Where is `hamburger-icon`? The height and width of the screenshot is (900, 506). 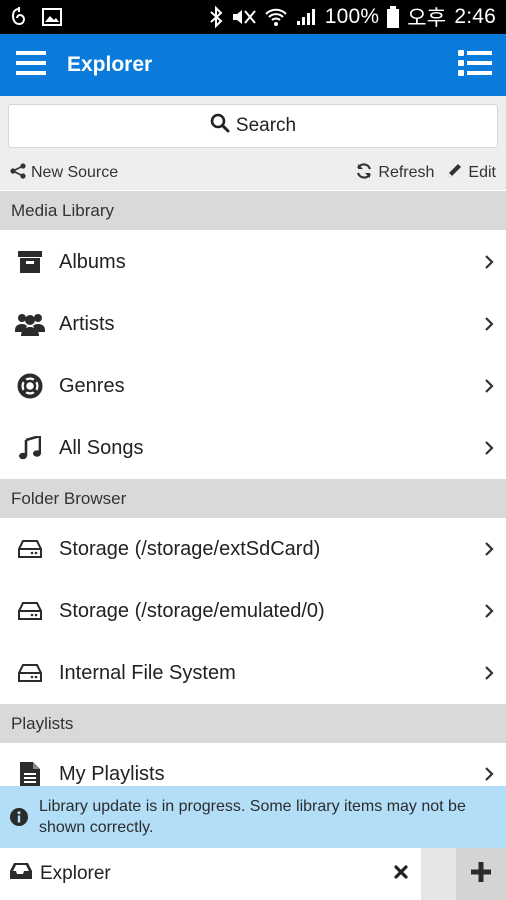 hamburger-icon is located at coordinates (31, 65).